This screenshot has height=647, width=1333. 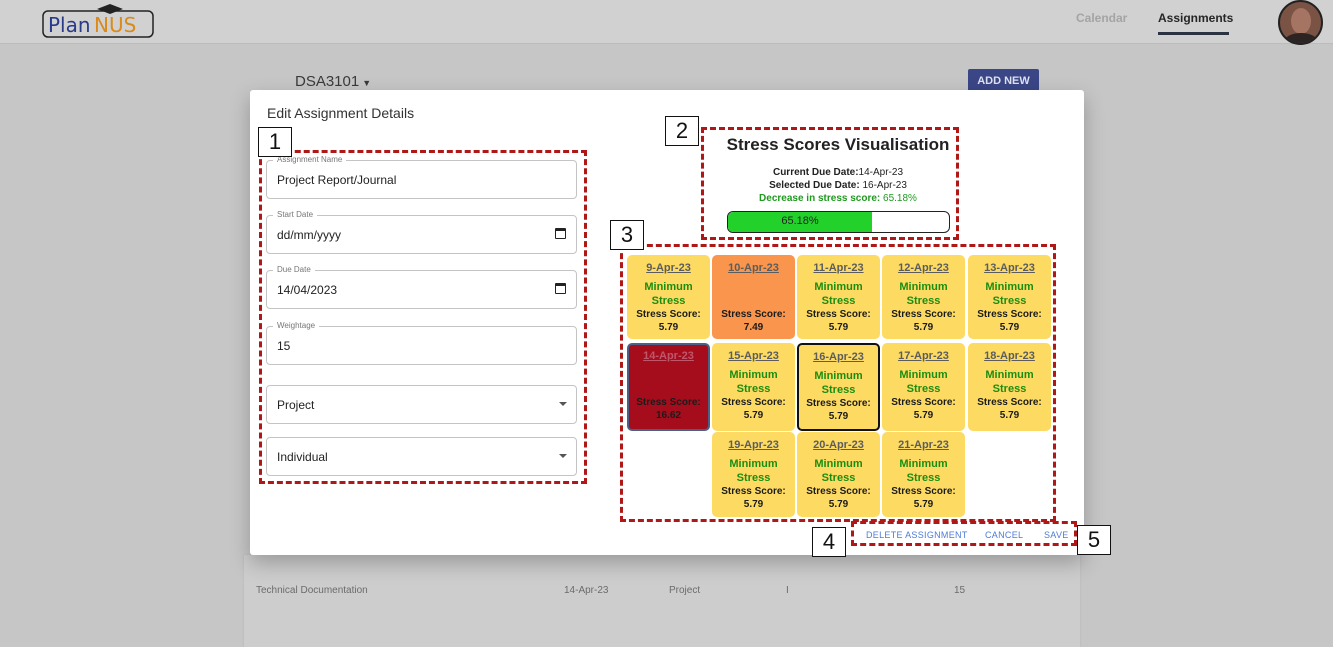 I want to click on table-cell-name: Technical Documentation, so click(x=312, y=590).